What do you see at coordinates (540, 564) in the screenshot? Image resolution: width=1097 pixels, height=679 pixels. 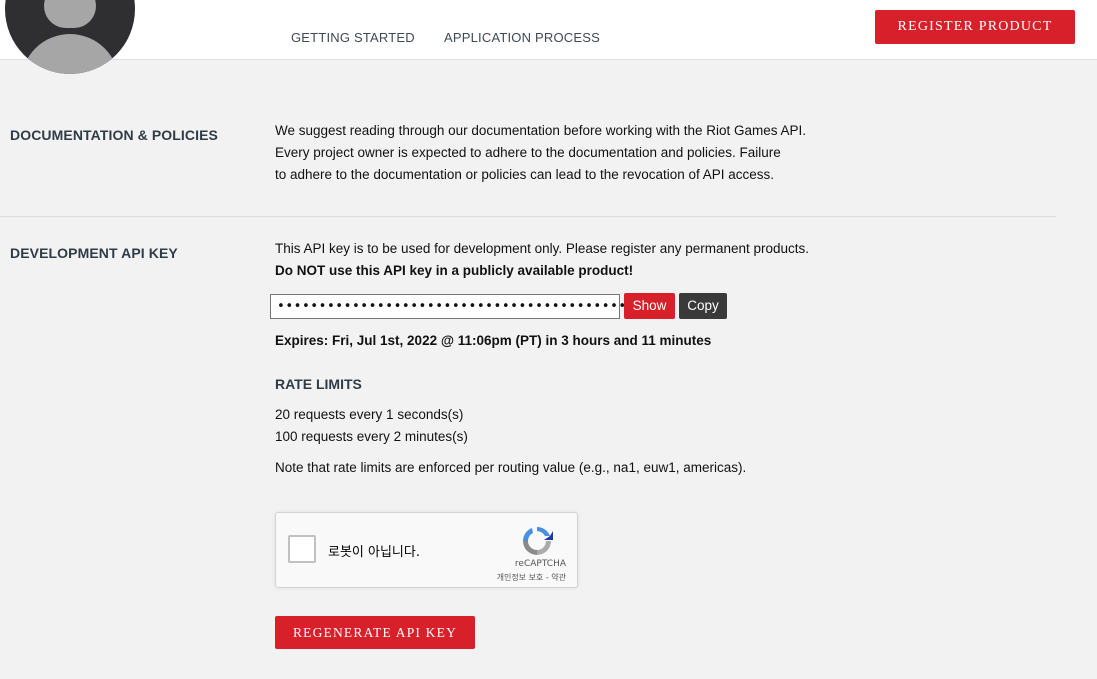 I see `recaptcha-brand: reCAPTCHA` at bounding box center [540, 564].